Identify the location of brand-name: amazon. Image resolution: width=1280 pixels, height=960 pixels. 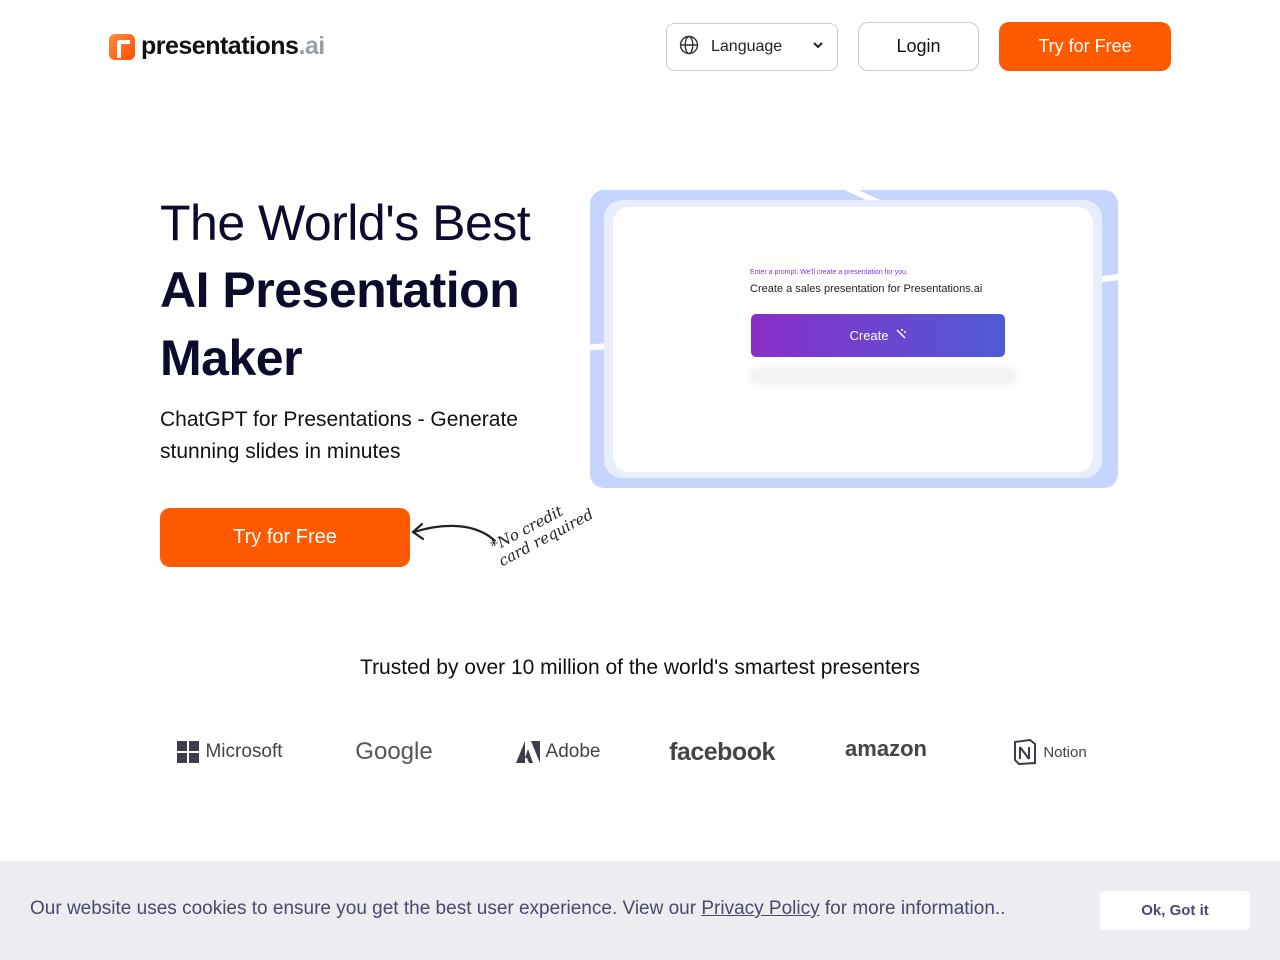
(886, 748).